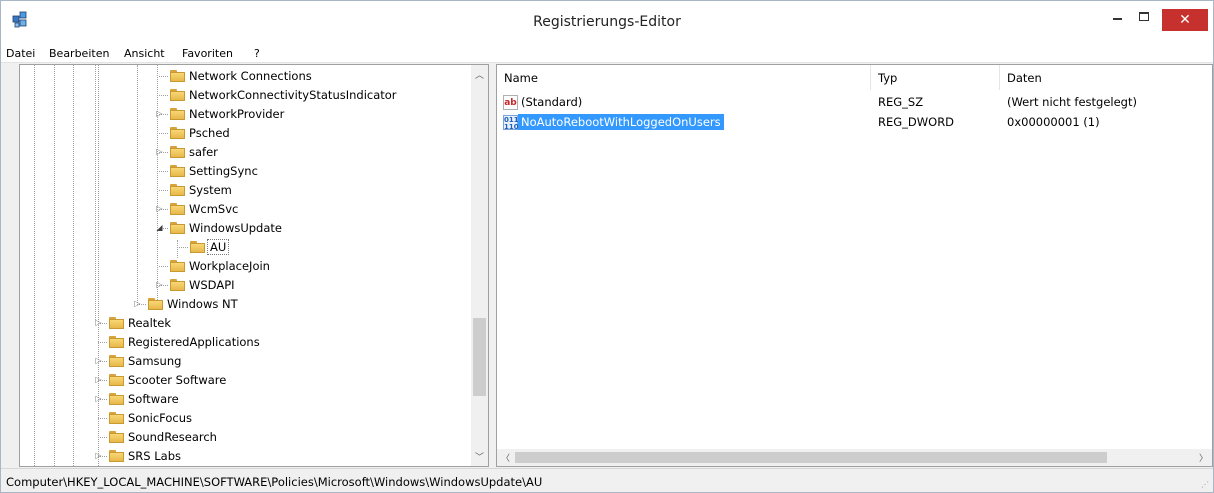 The image size is (1214, 493). Describe the element at coordinates (887, 78) in the screenshot. I see `column-header-type: Typ` at that location.